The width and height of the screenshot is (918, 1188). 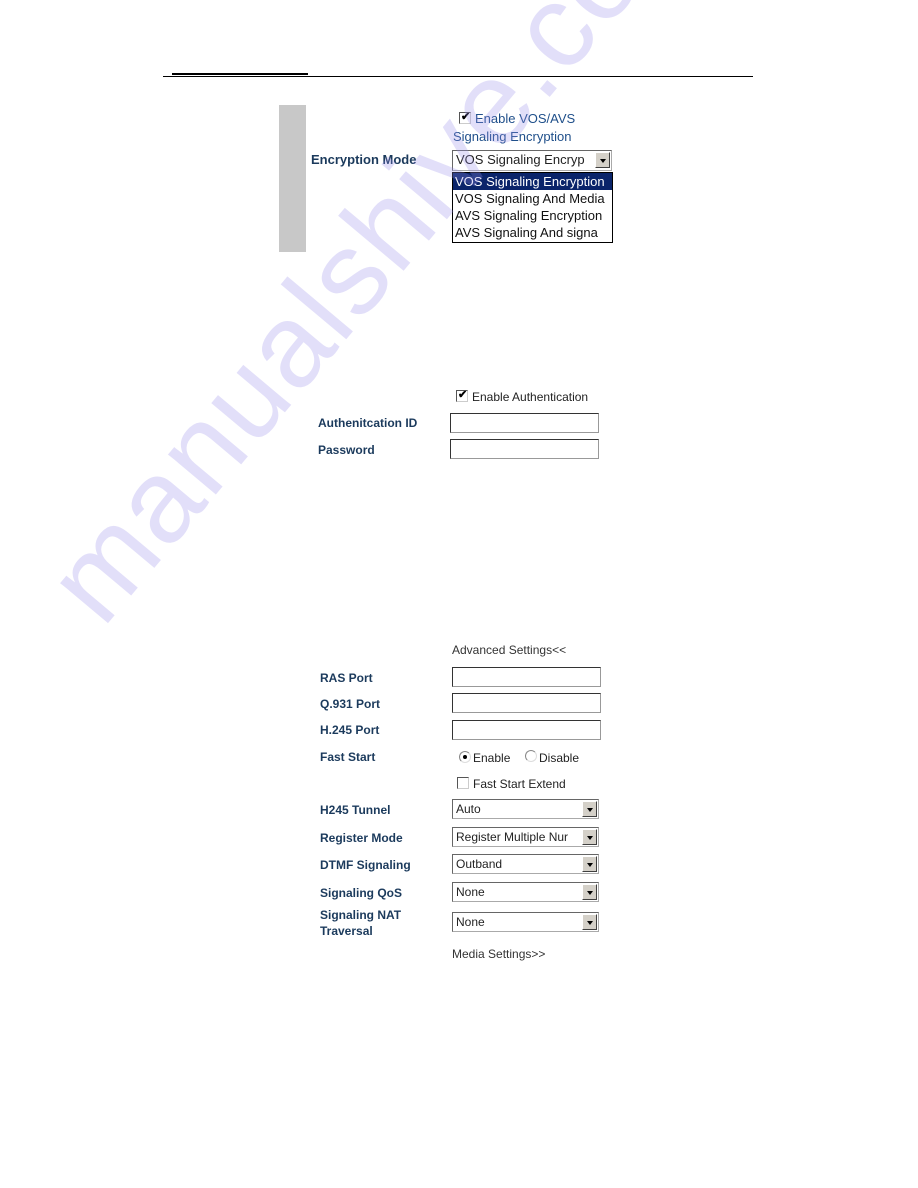 I want to click on radio-selected-dot, so click(x=465, y=757).